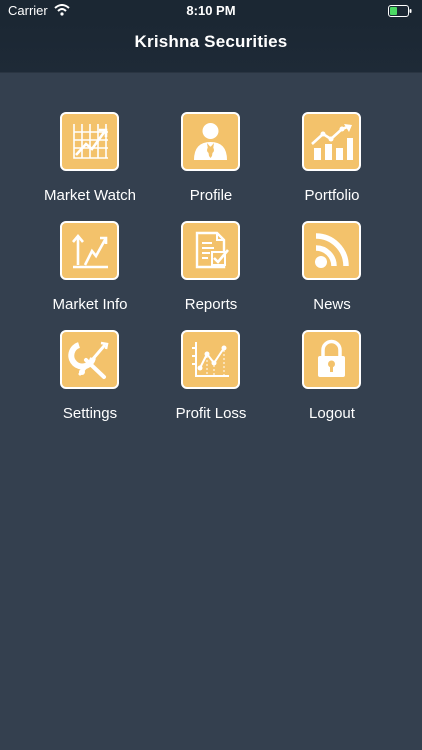 The height and width of the screenshot is (750, 422). I want to click on menu-item-settings: Settings, so click(90, 382).